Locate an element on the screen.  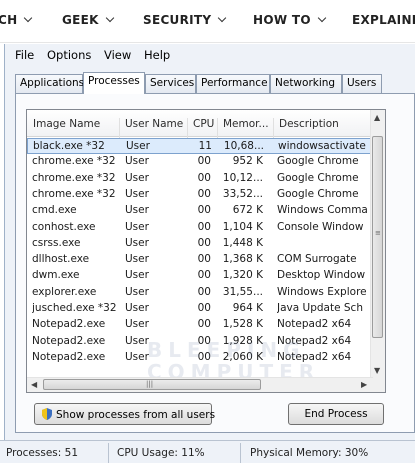
nav-item-howto: HOW TO is located at coordinates (290, 20).